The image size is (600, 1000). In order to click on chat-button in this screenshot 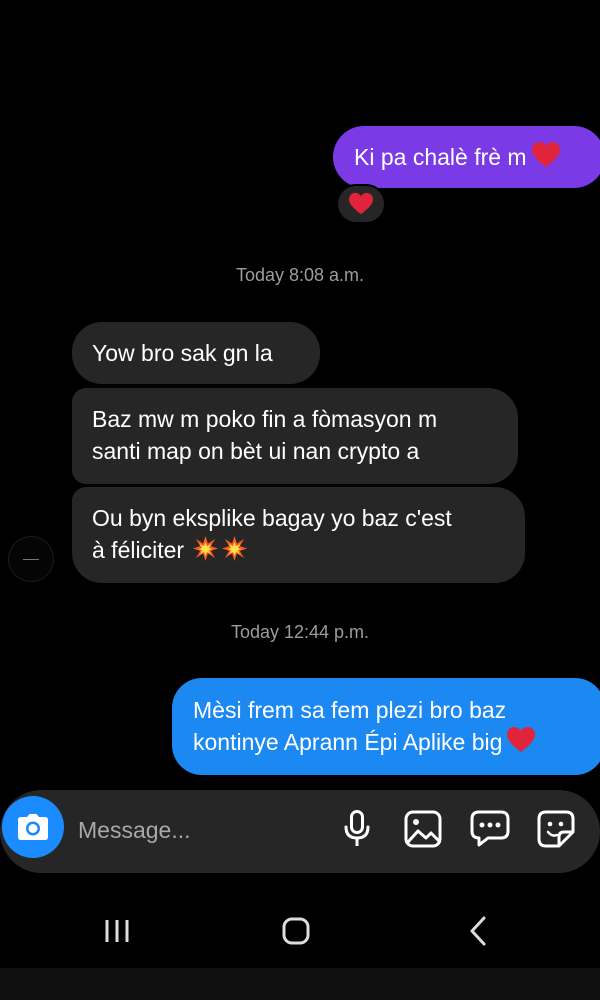, I will do `click(490, 829)`.